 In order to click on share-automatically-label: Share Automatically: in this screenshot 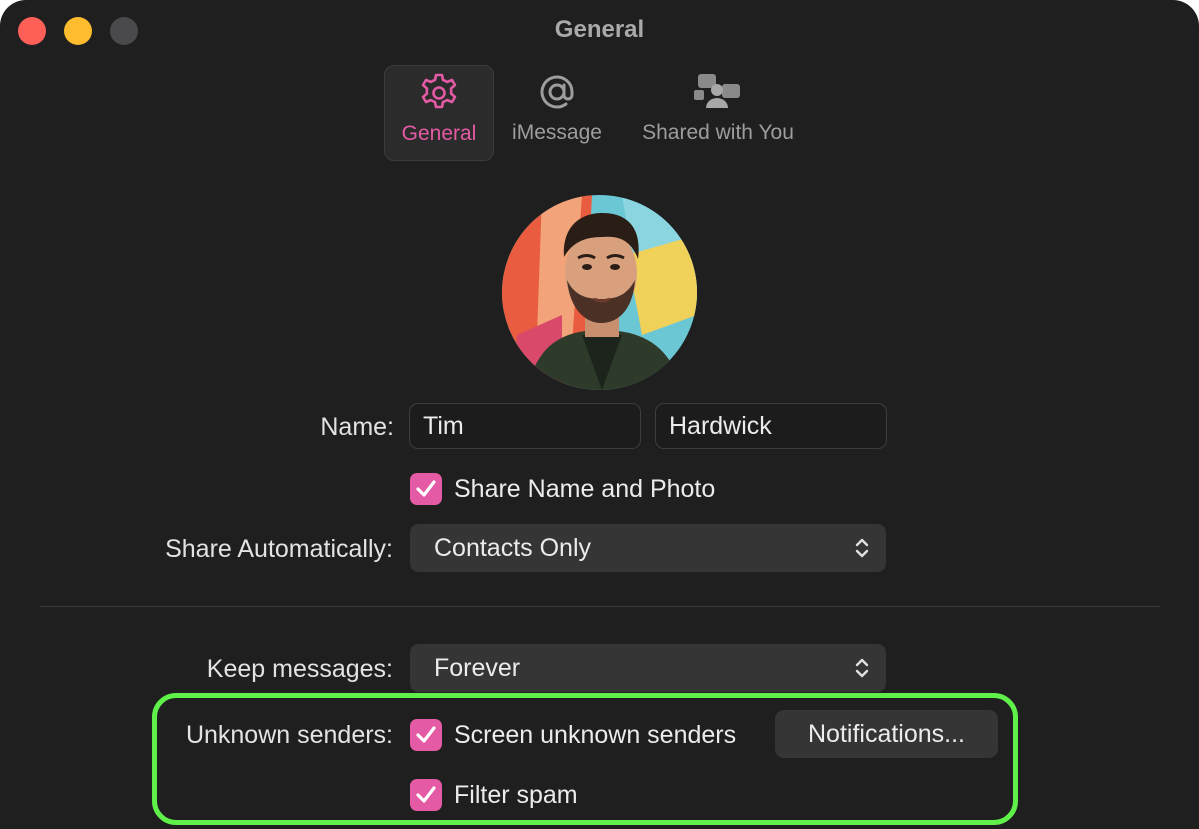, I will do `click(279, 549)`.